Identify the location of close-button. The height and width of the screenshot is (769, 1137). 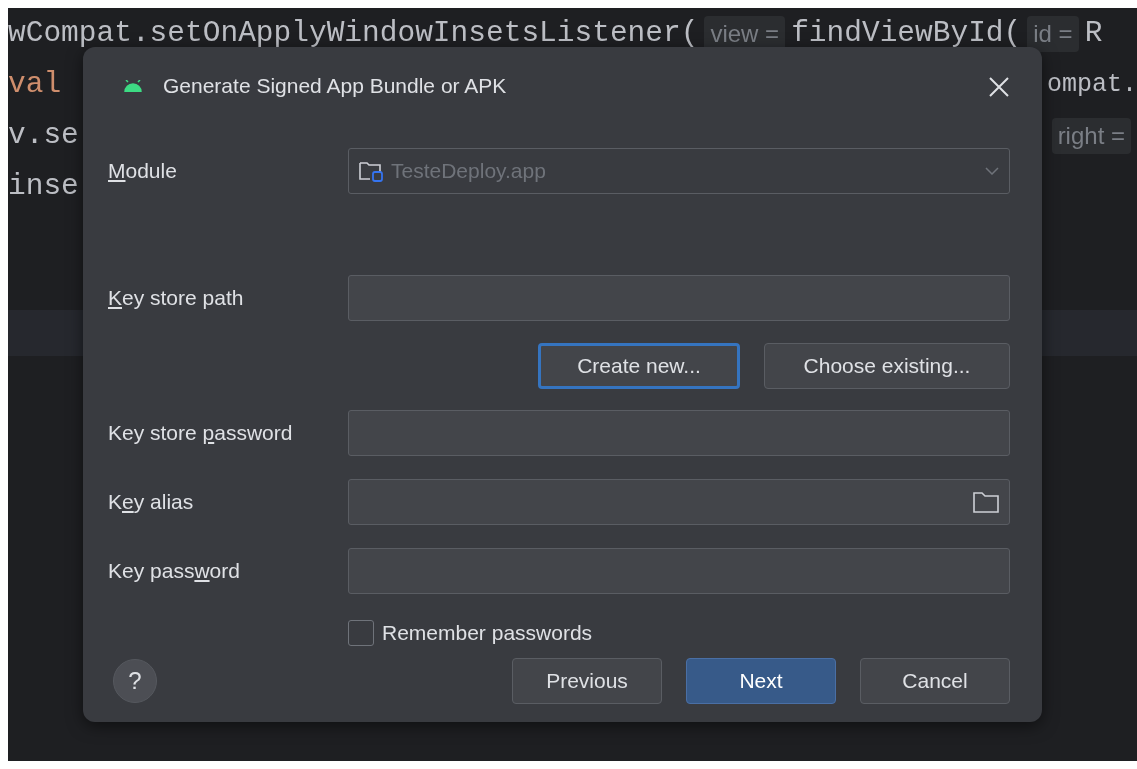
(999, 86).